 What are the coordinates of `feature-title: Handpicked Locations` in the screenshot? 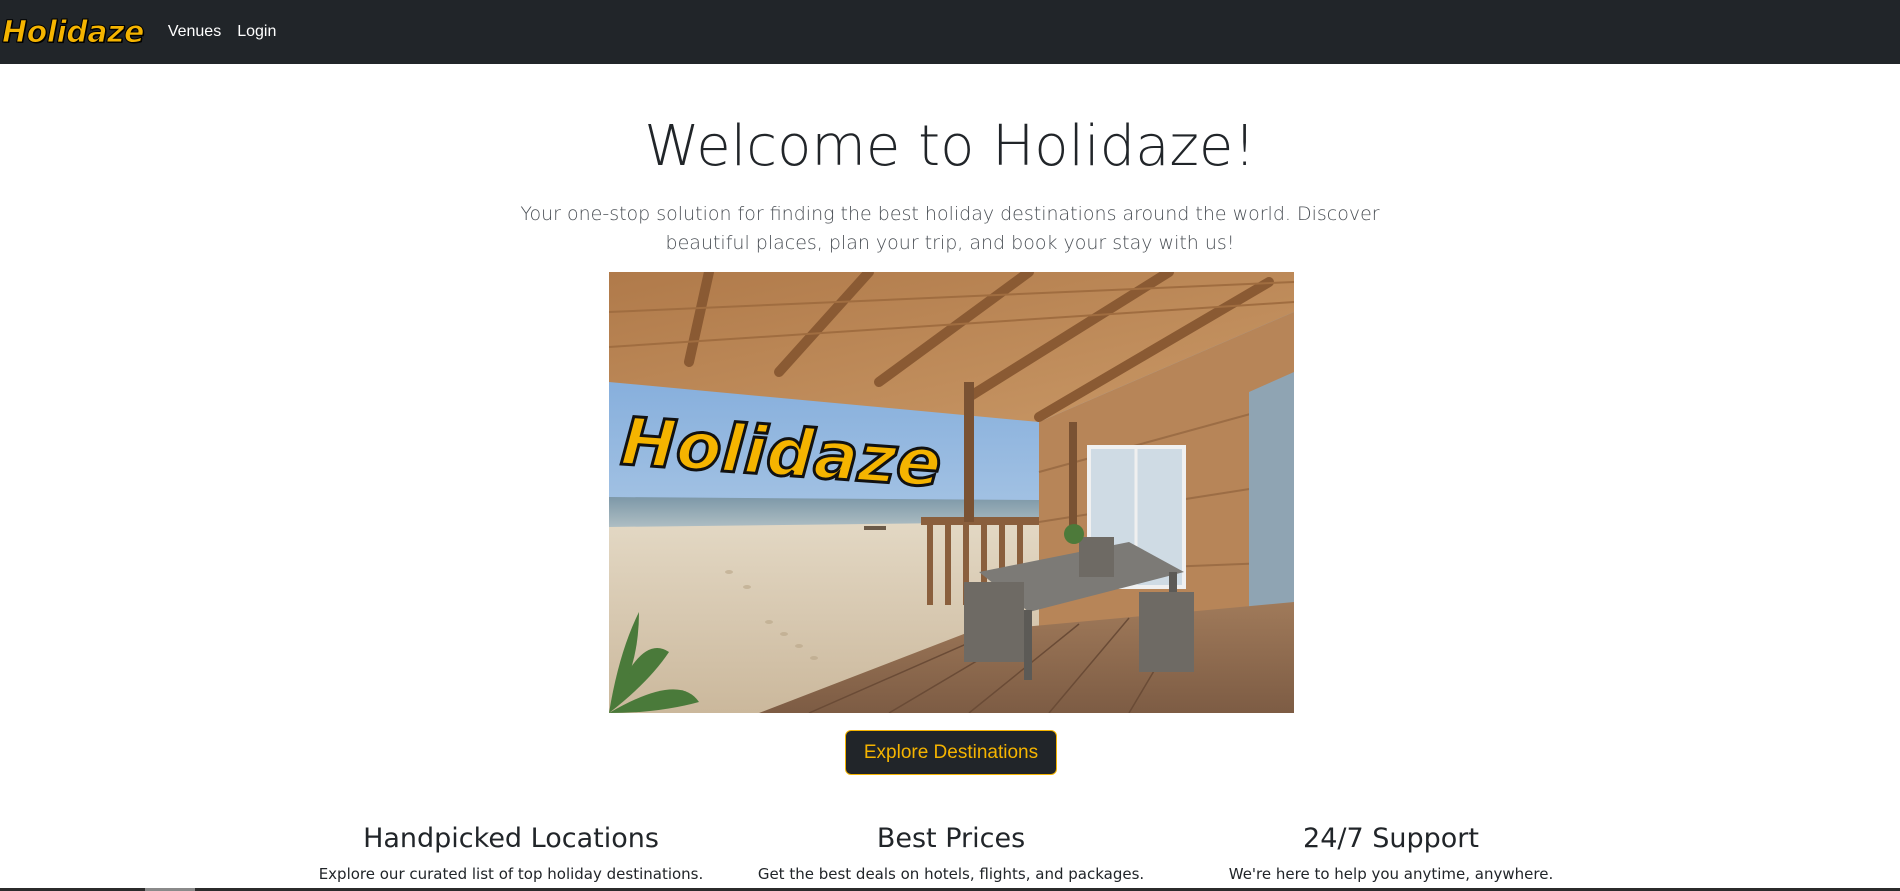 It's located at (511, 838).